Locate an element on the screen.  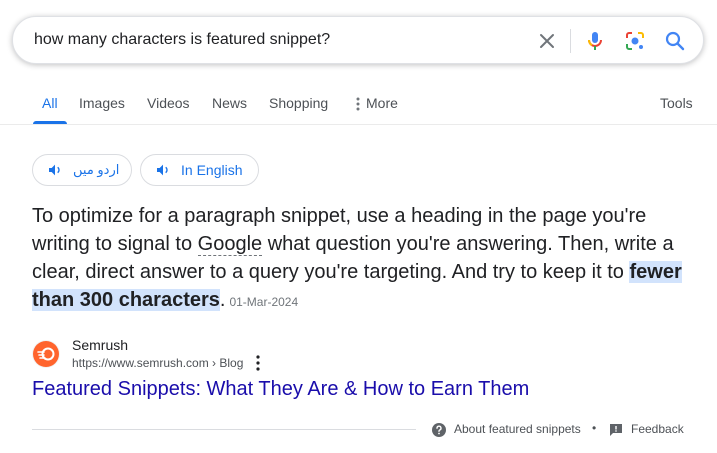
tab-news: News is located at coordinates (229, 103).